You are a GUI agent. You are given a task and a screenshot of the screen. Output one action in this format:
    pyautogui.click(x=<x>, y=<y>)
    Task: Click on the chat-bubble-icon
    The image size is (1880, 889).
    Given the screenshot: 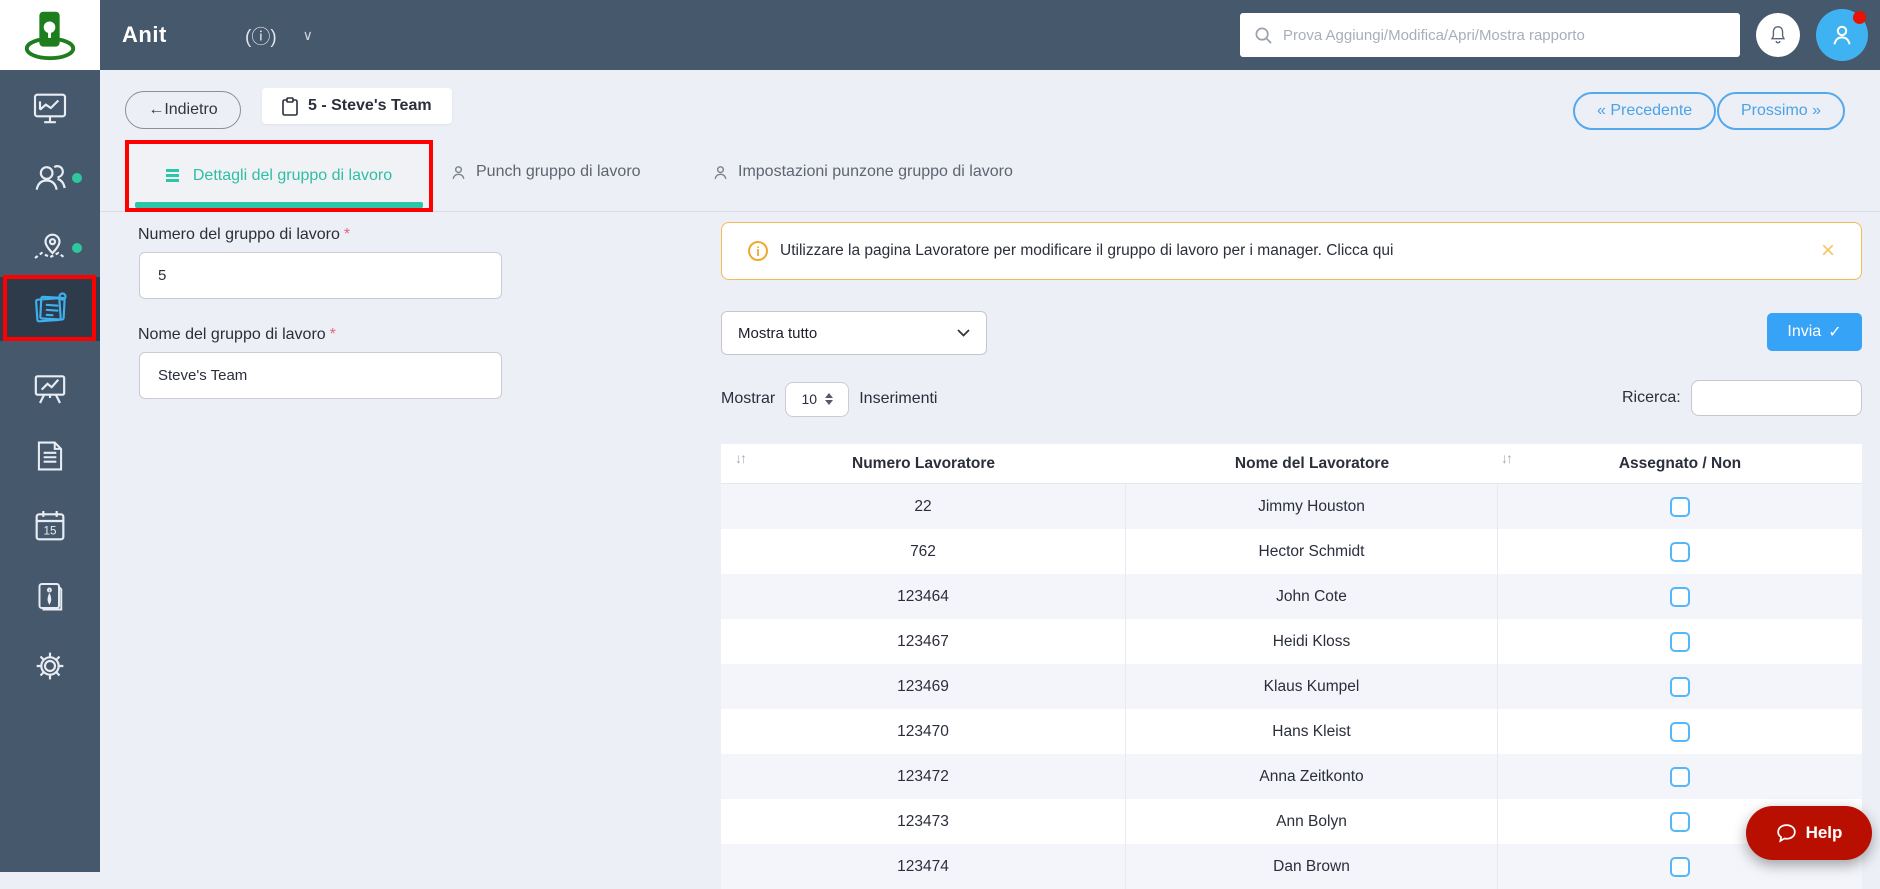 What is the action you would take?
    pyautogui.click(x=1786, y=833)
    